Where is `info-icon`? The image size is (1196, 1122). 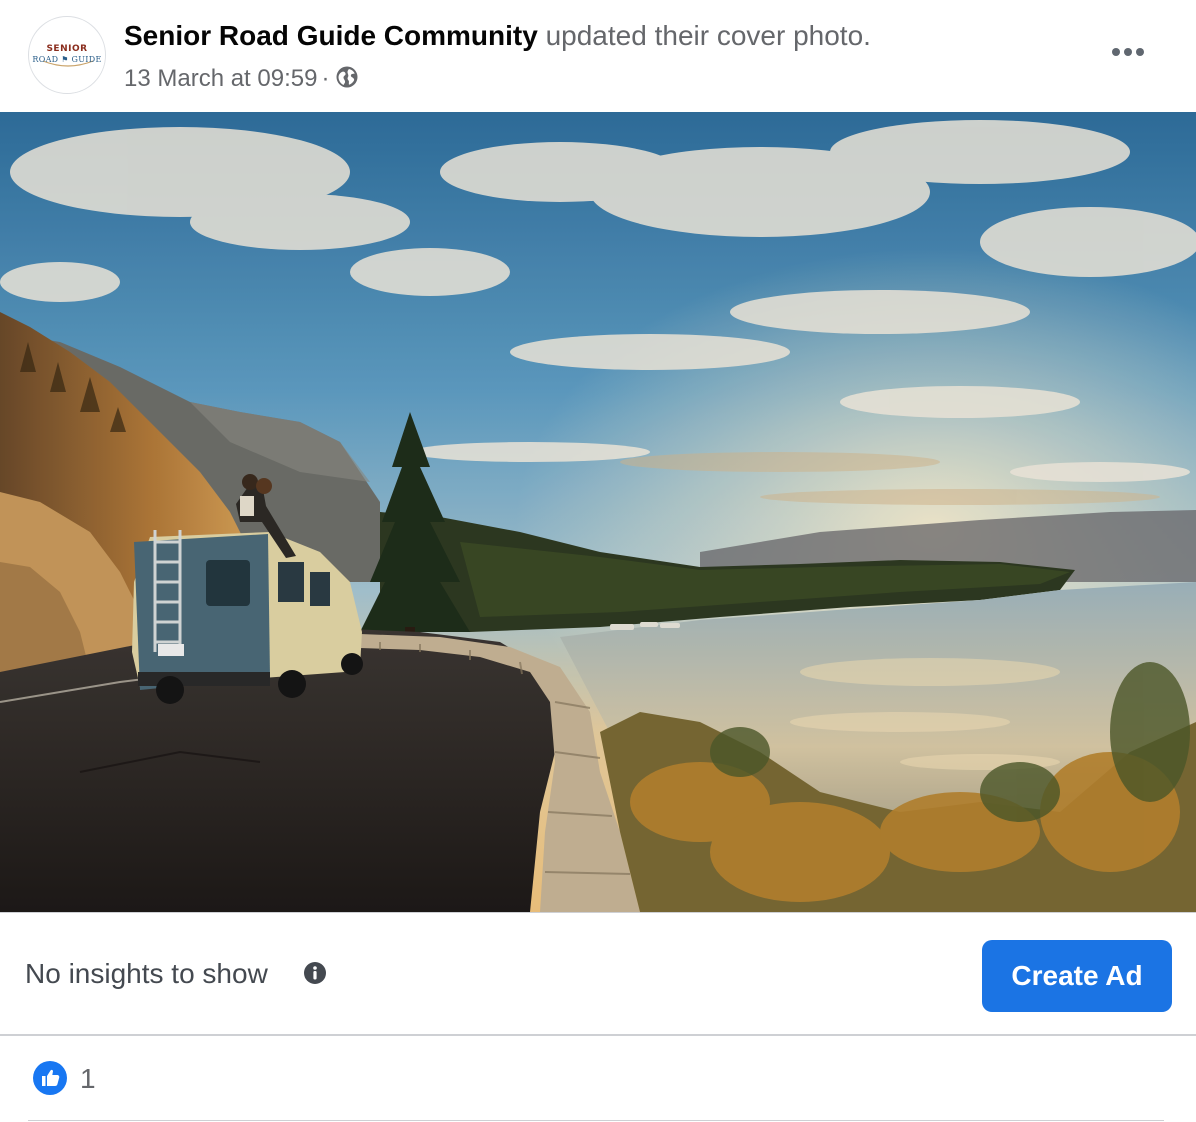
info-icon is located at coordinates (315, 975).